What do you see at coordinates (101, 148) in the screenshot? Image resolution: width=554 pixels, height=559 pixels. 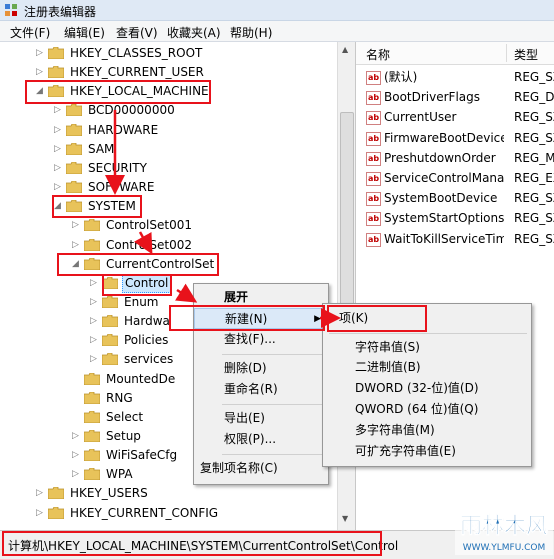 I see `tree-node-label: SAM` at bounding box center [101, 148].